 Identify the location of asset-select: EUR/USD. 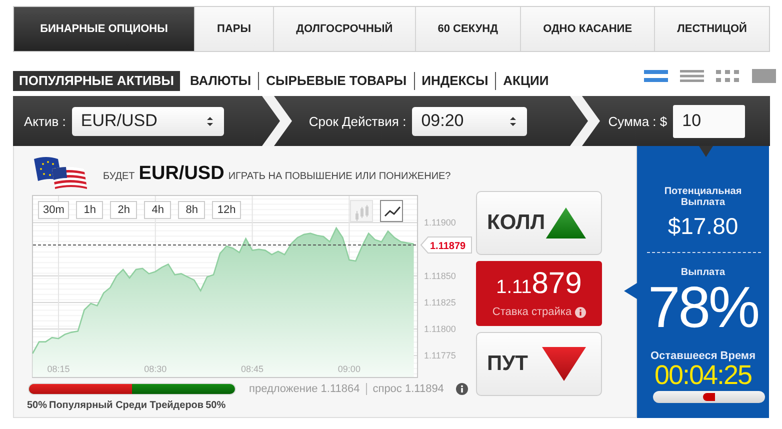
(148, 121).